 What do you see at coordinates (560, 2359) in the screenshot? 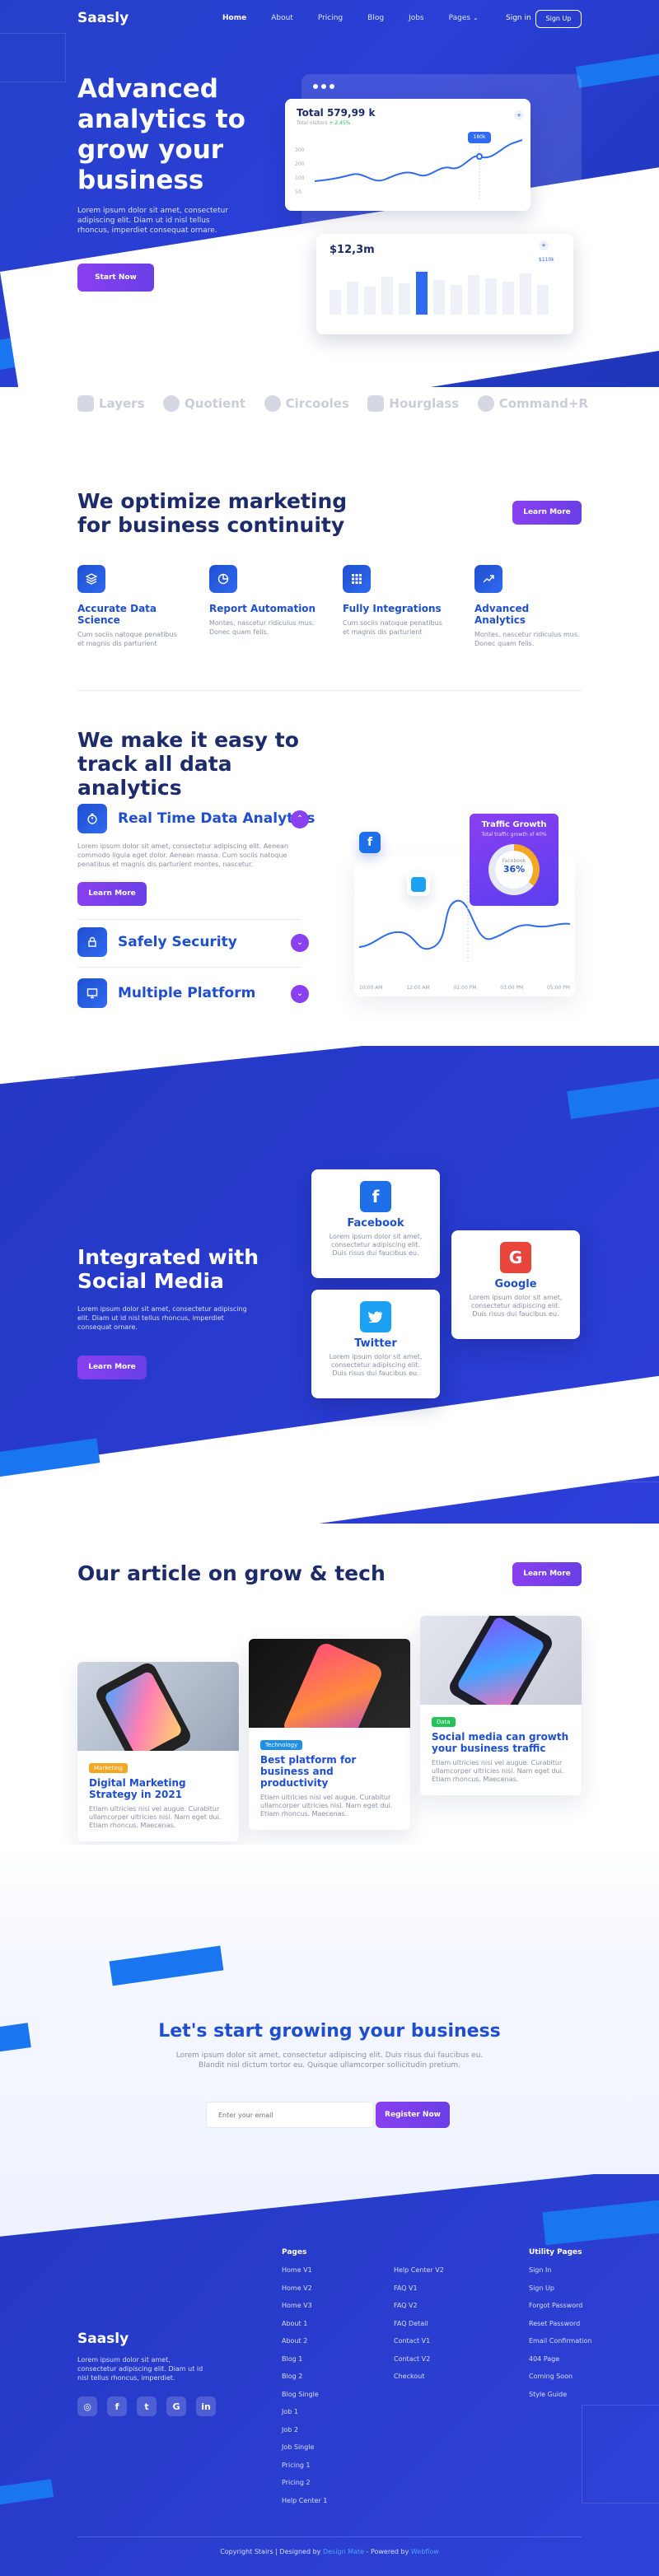
I see `footer-link: 404 Page` at bounding box center [560, 2359].